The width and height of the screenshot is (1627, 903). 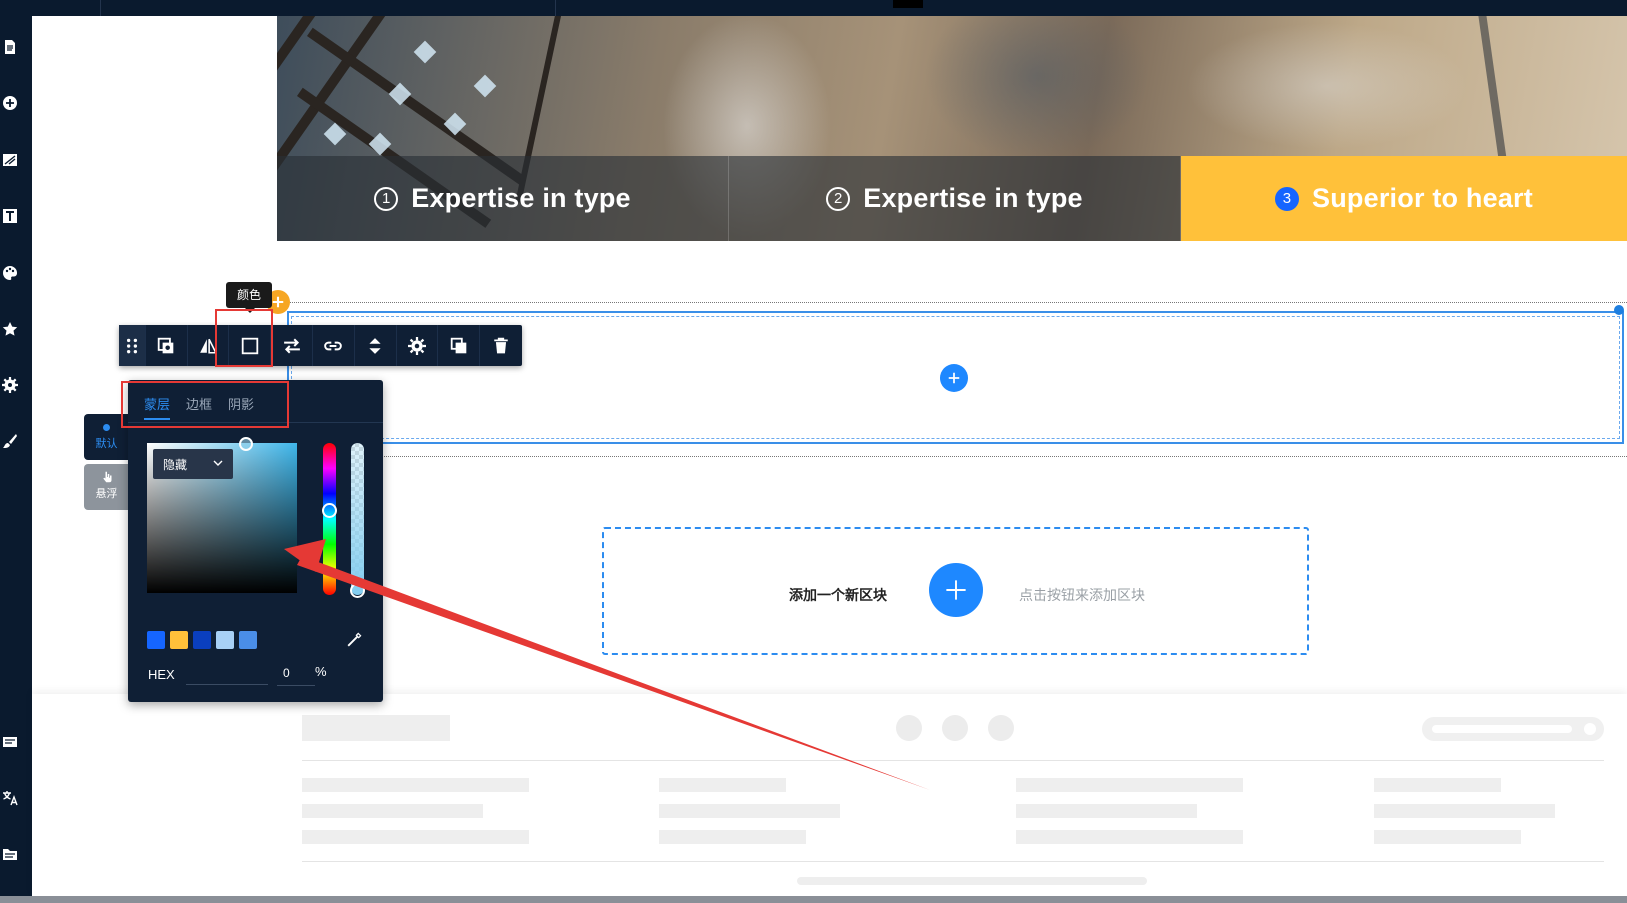 I want to click on copy-style-button, so click(x=167, y=345).